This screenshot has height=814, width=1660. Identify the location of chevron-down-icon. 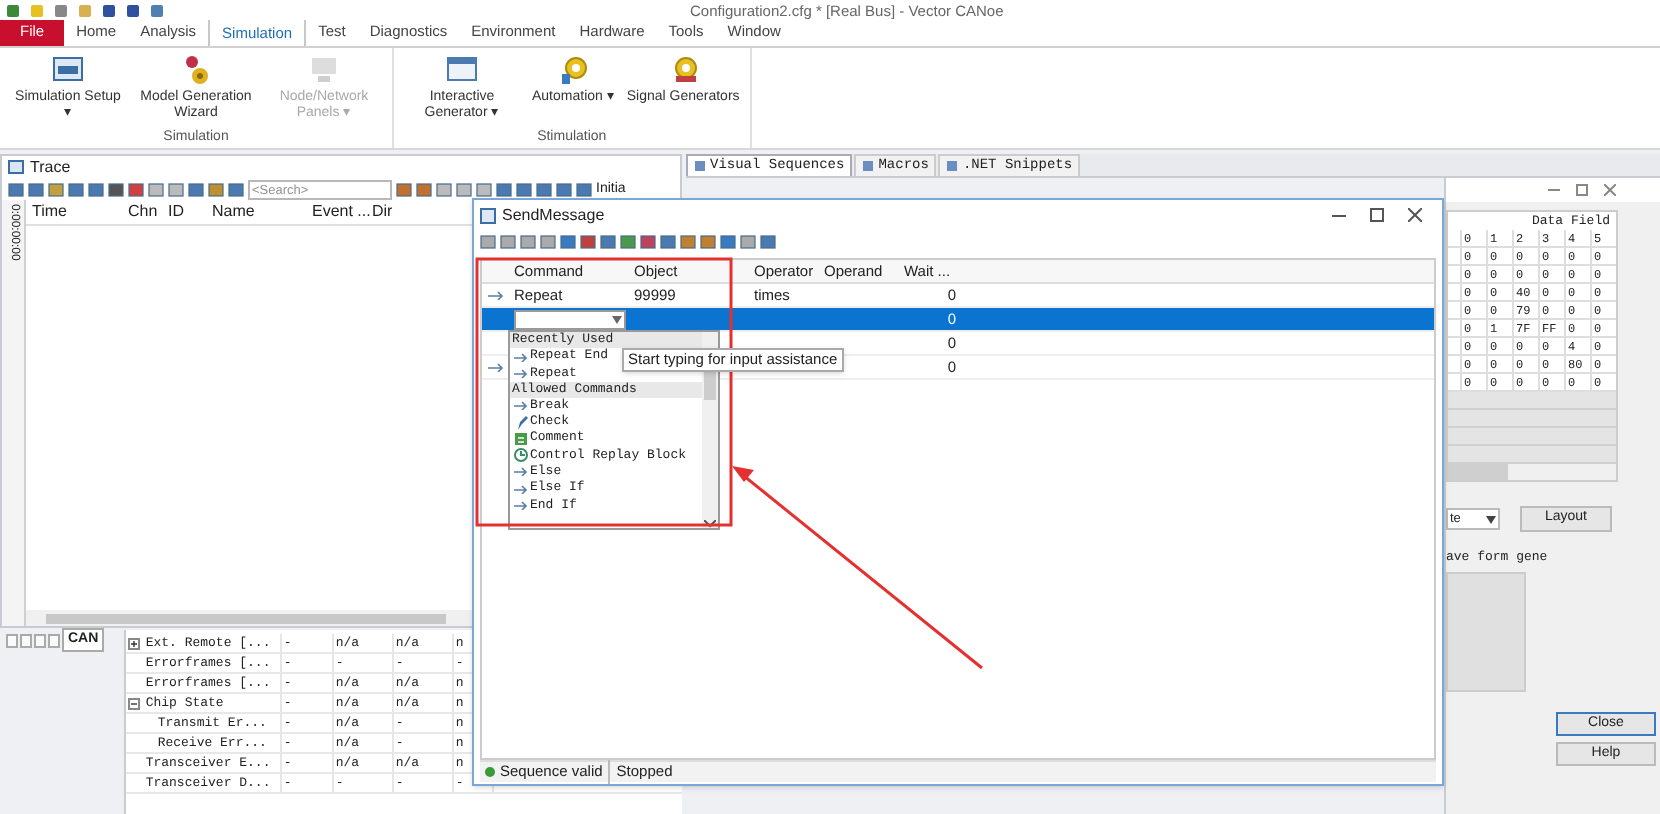
(710, 524).